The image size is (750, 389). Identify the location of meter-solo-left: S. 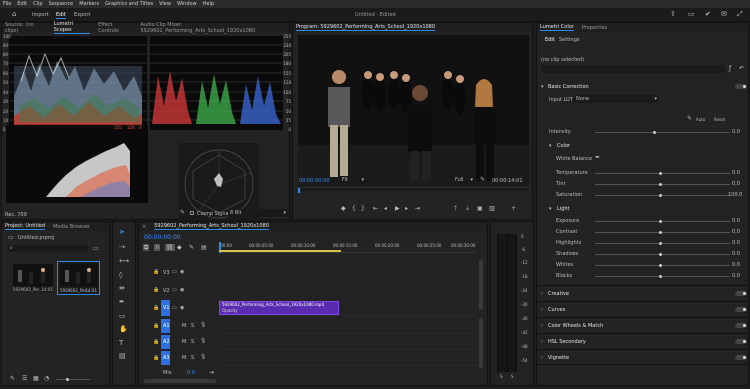
(501, 376).